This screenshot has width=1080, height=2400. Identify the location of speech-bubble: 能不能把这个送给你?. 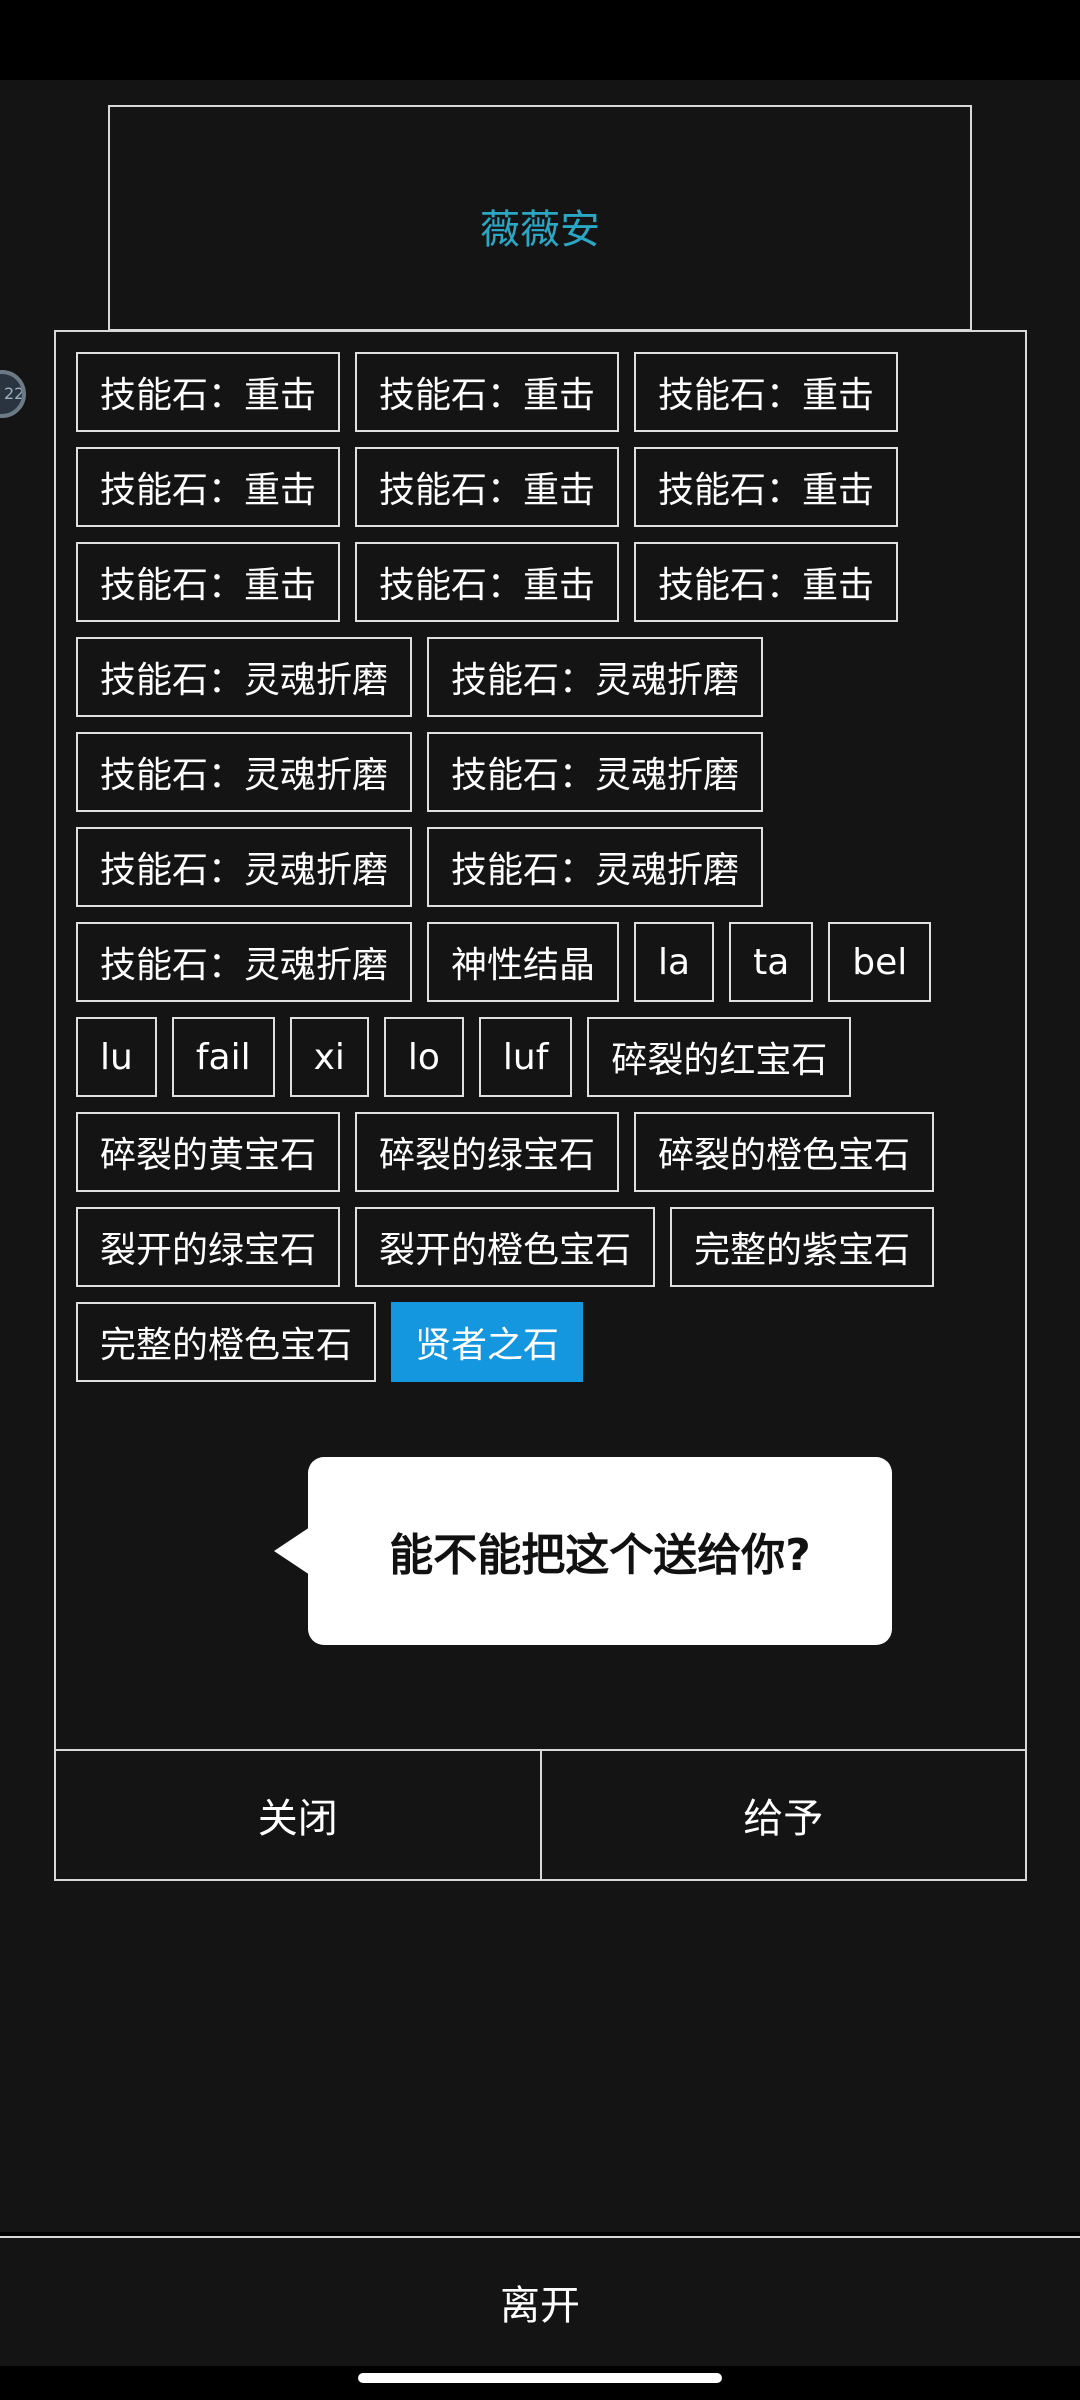
(600, 1551).